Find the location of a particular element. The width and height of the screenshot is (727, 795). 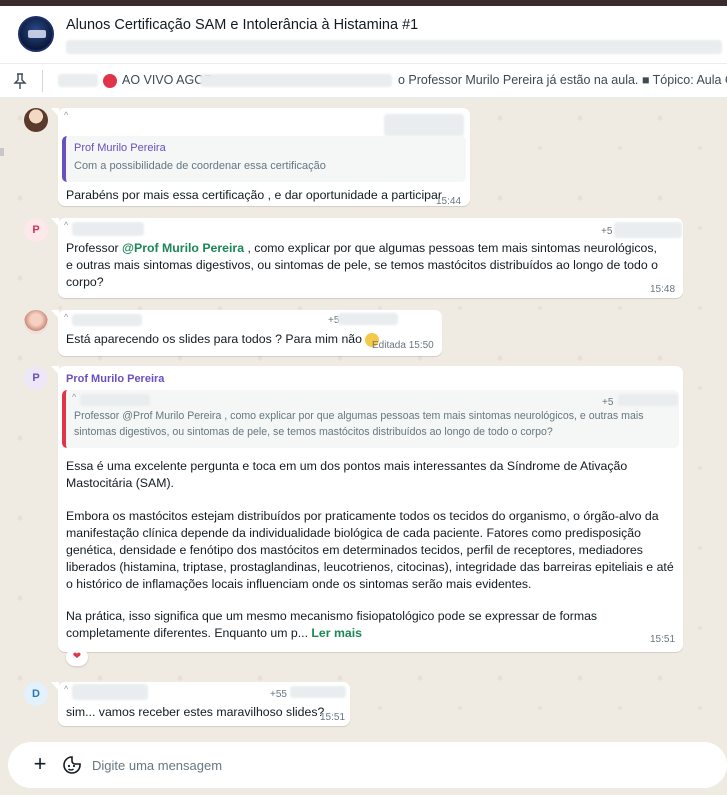

live-red-dot-icon is located at coordinates (110, 81).